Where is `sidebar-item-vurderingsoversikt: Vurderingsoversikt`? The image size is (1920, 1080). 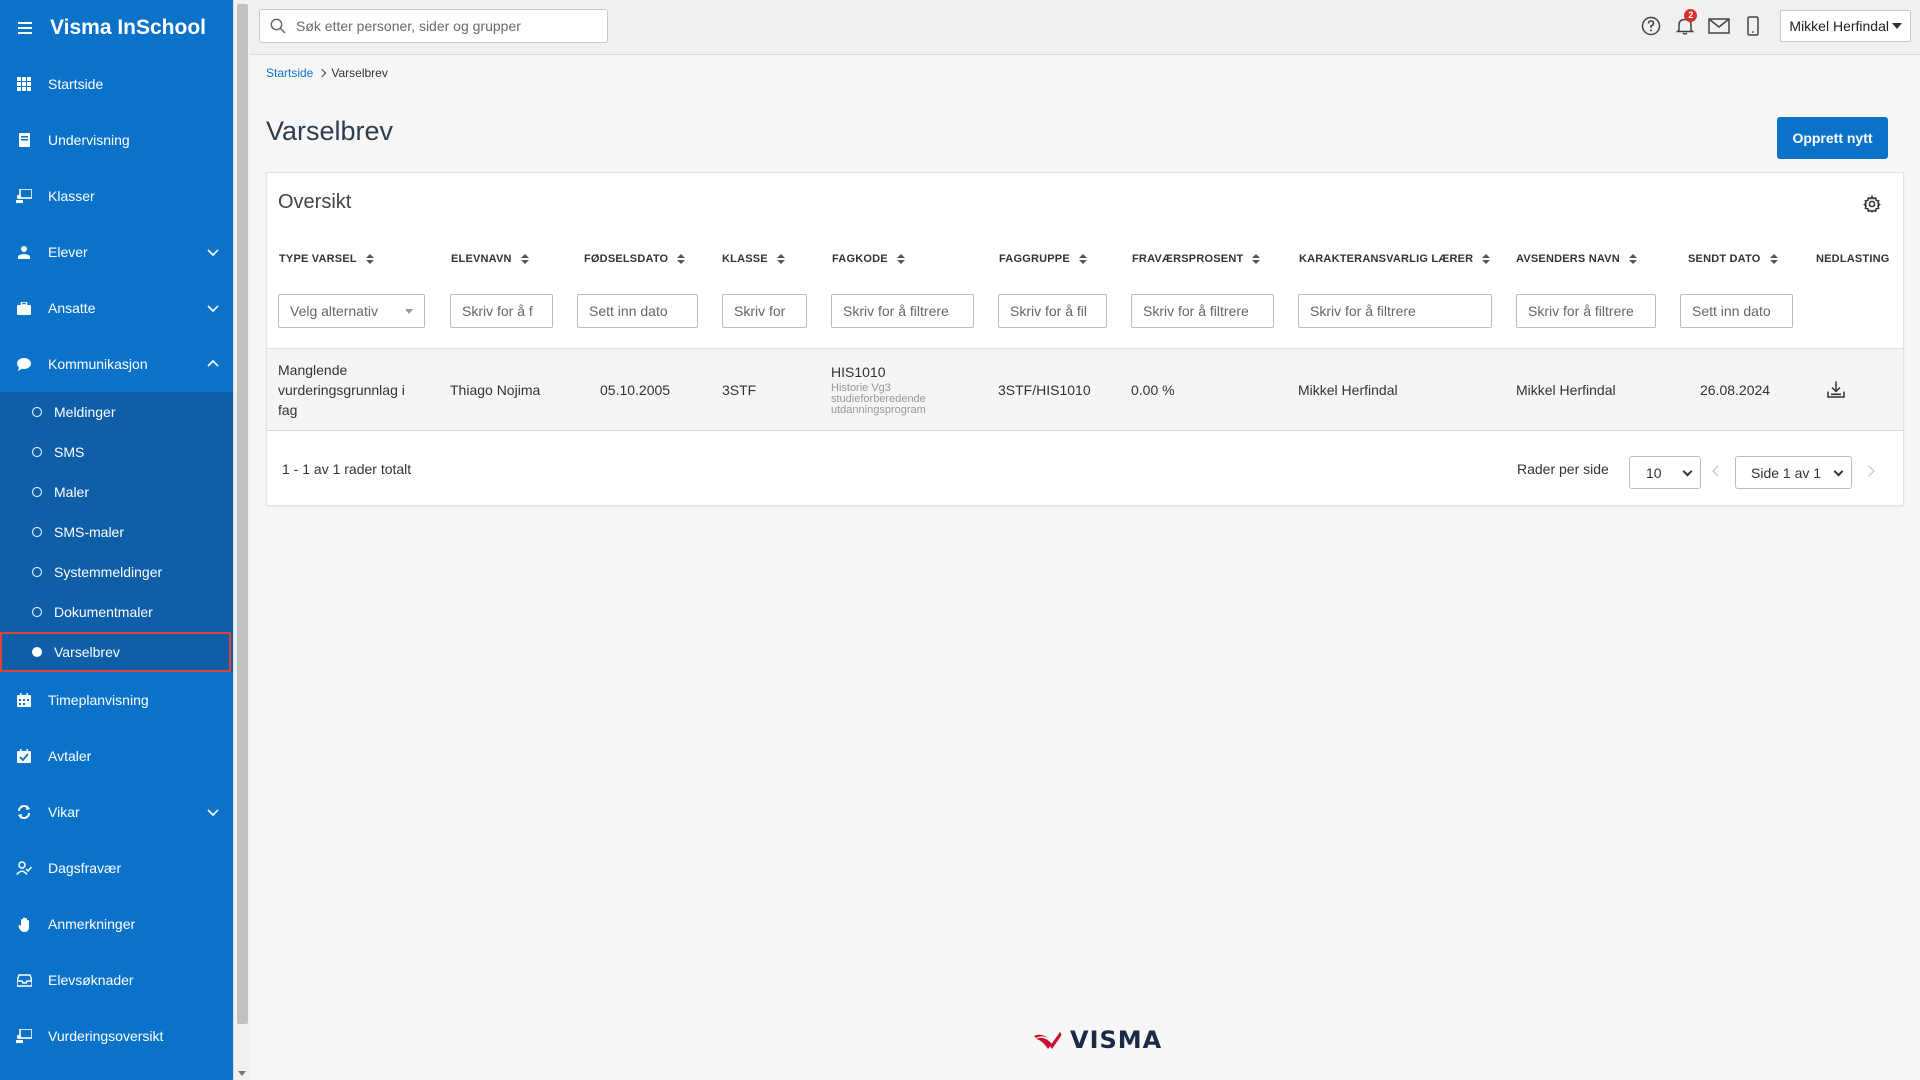 sidebar-item-vurderingsoversikt: Vurderingsoversikt is located at coordinates (116, 1036).